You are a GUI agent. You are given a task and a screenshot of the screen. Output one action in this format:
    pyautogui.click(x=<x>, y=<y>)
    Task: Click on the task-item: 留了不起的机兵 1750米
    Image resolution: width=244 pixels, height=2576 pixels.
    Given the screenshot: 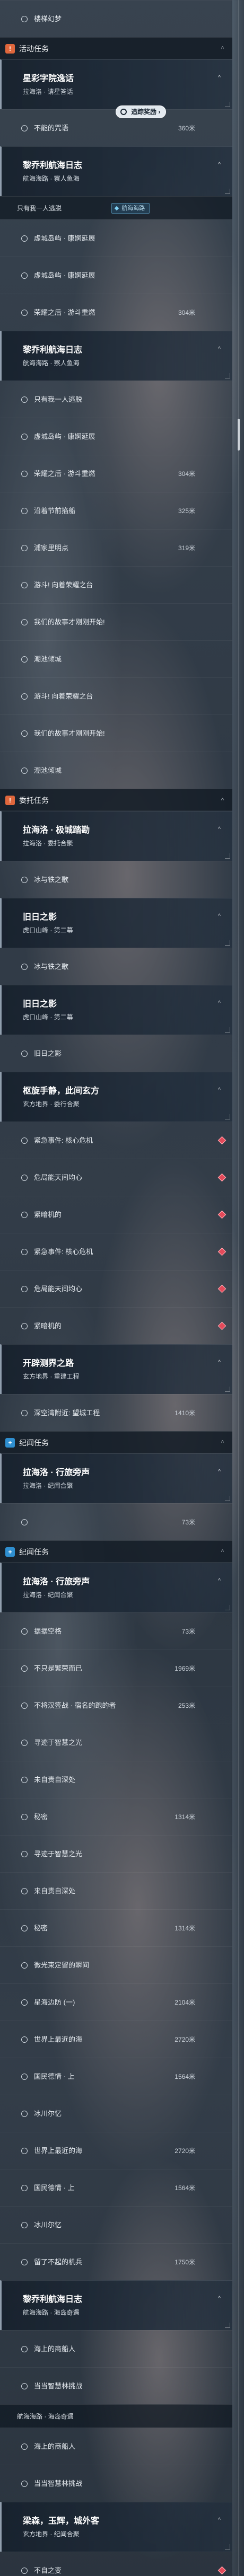 What is the action you would take?
    pyautogui.click(x=116, y=2261)
    